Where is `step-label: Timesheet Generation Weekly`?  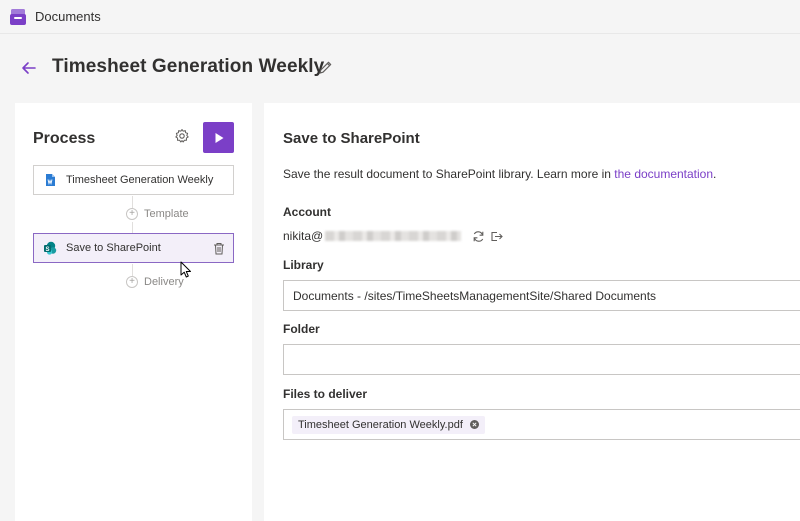
step-label: Timesheet Generation Weekly is located at coordinates (140, 180).